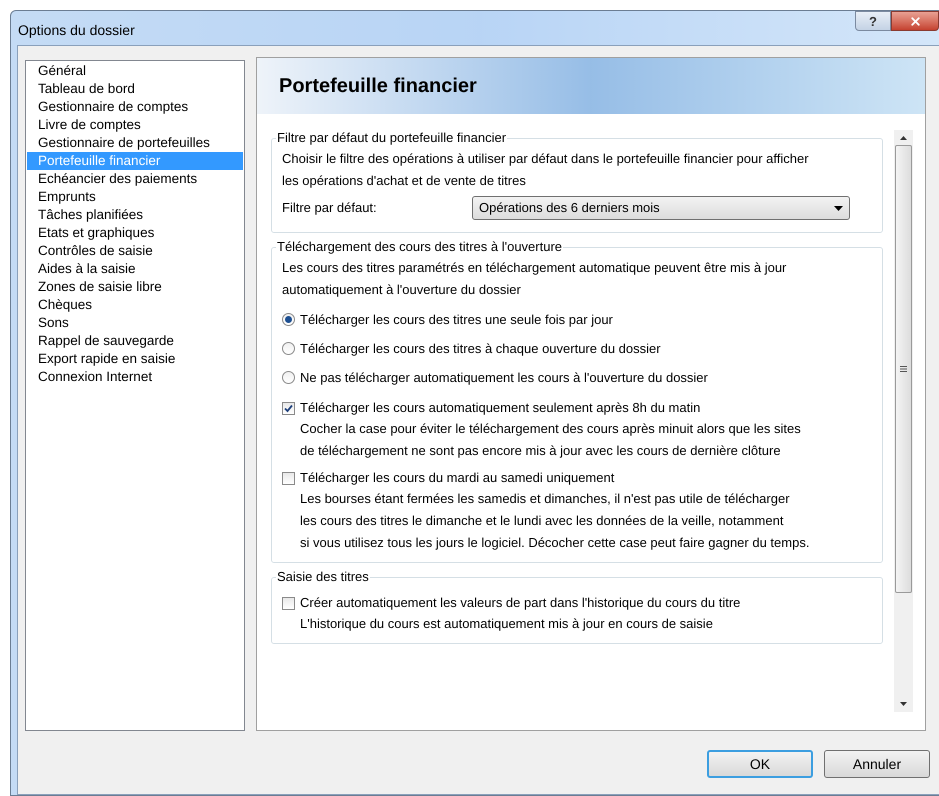 The width and height of the screenshot is (939, 796). Describe the element at coordinates (541, 451) in the screenshot. I see `description-line: de téléchargement ne sont pas encore mis à jour avec les cours de dernière clôture` at that location.